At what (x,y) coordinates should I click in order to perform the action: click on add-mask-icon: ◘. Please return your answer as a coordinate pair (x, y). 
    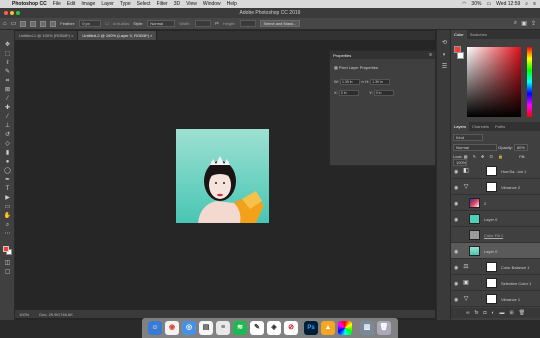
    Looking at the image, I should click on (484, 314).